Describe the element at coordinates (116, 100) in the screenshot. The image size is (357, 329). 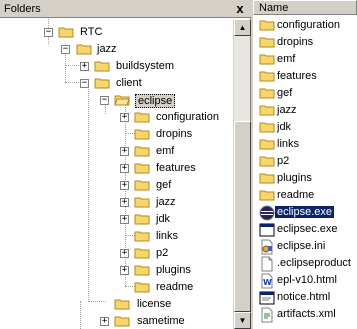
I see `tree-item-eclipse: − eclipse` at that location.